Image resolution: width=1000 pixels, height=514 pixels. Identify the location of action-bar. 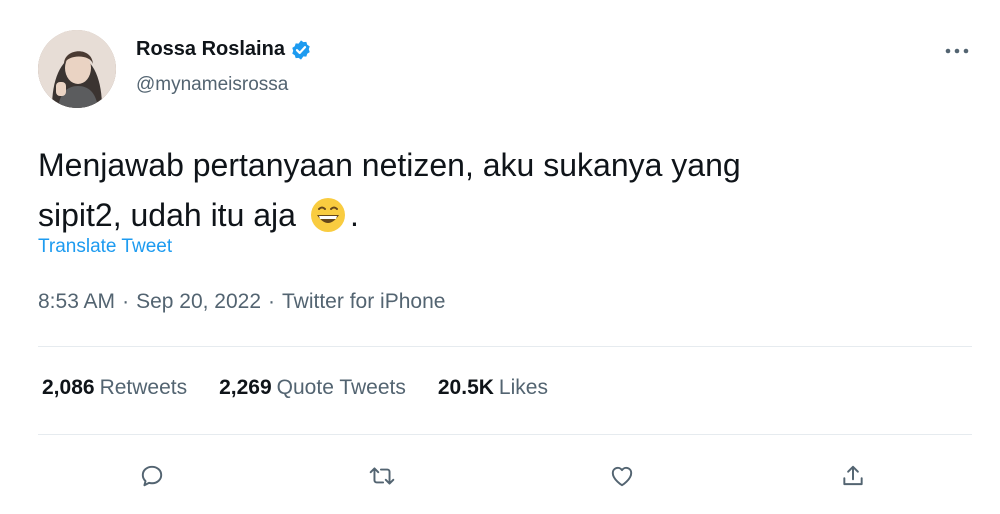
(500, 476).